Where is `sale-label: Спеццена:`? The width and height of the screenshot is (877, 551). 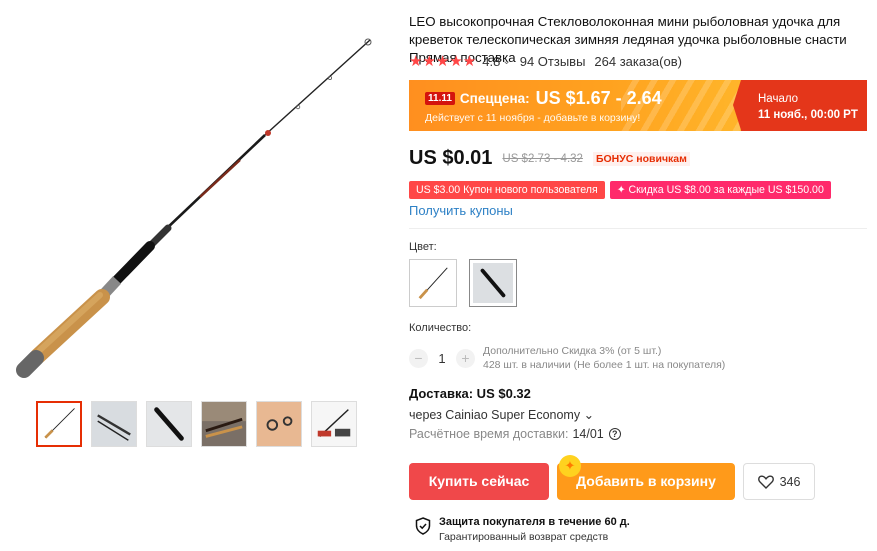
sale-label: Спеццена: is located at coordinates (494, 98).